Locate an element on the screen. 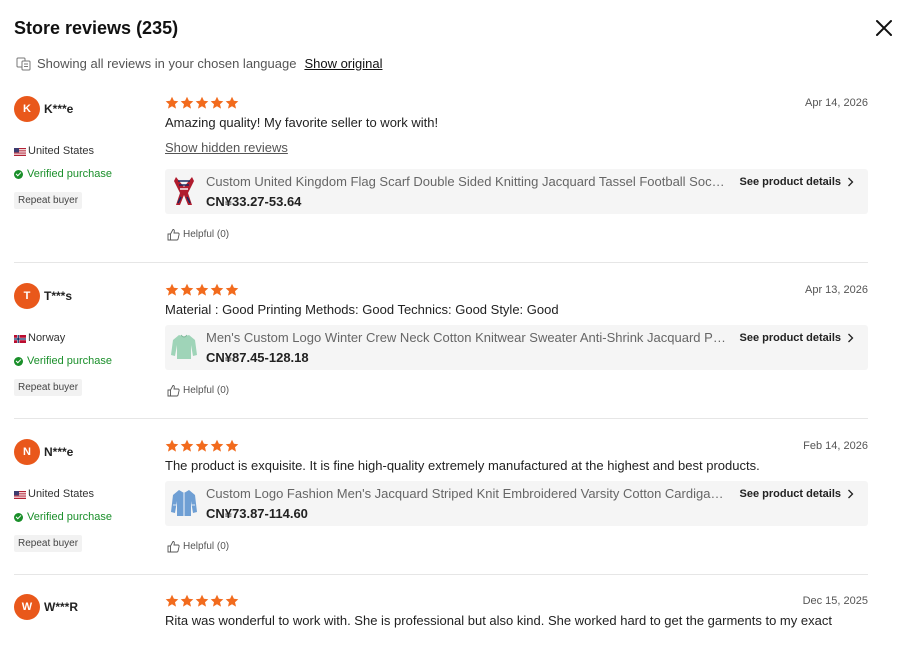 The width and height of the screenshot is (900, 651). product-price: CN¥33.27-53.64 is located at coordinates (254, 201).